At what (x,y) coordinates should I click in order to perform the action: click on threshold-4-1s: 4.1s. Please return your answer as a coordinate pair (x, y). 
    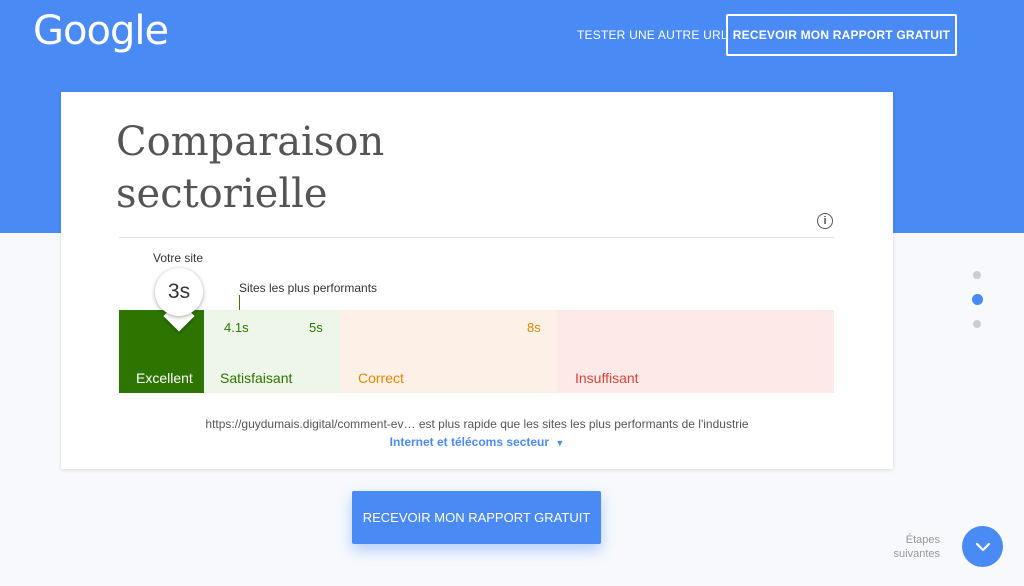
    Looking at the image, I should click on (236, 327).